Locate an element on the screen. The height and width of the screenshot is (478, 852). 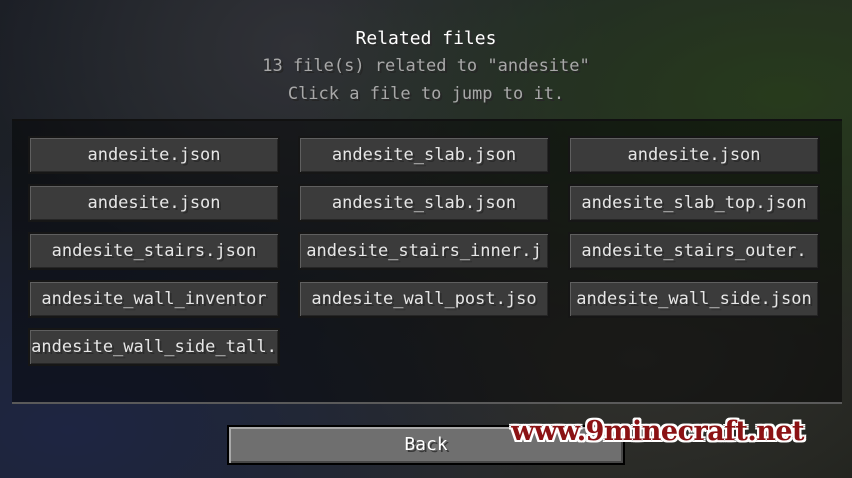
related-count-text: 13 file(s) related to "andesite" is located at coordinates (426, 66).